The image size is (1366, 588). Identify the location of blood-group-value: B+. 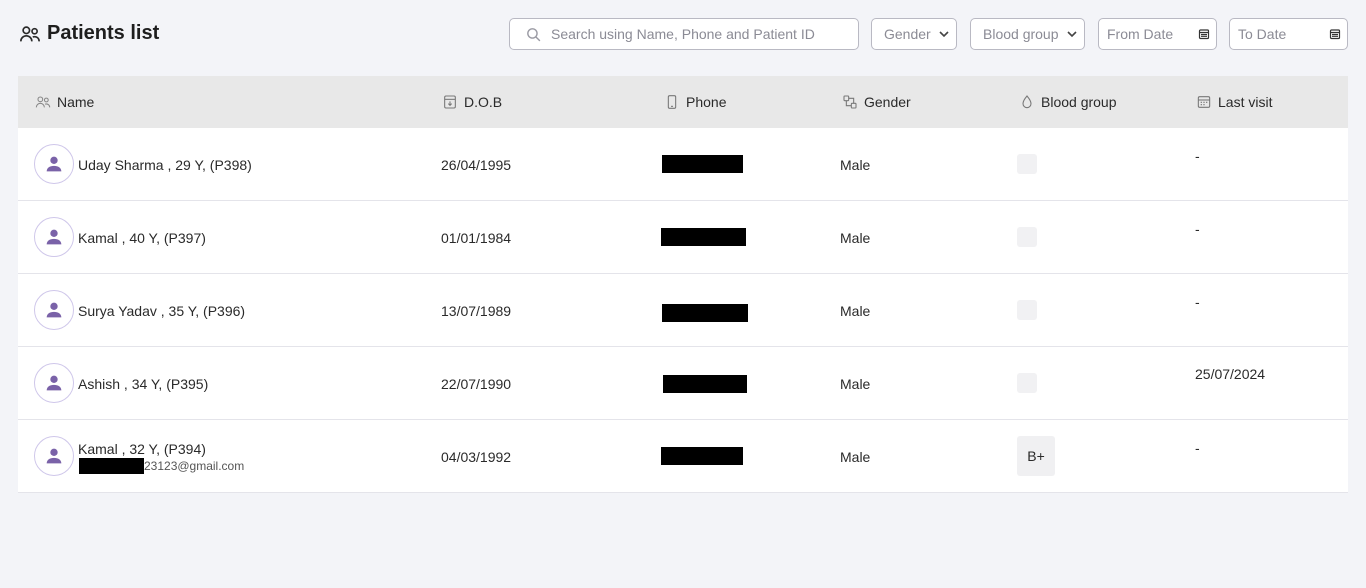
(1036, 456).